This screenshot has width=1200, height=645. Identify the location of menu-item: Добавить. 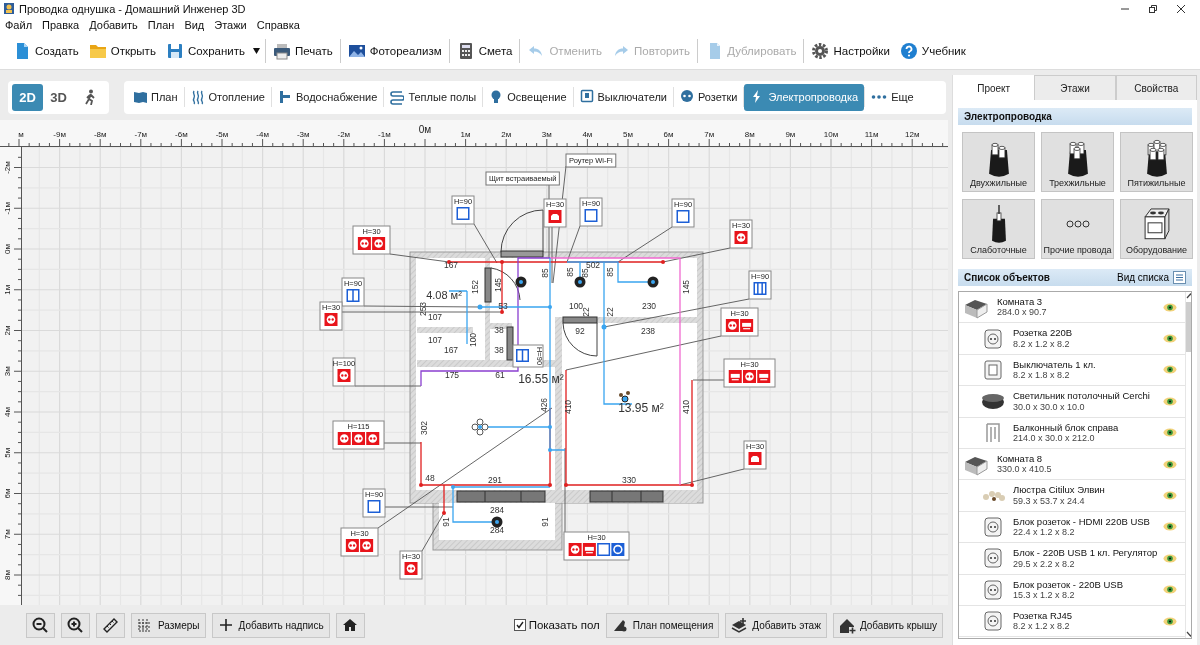
(113, 25).